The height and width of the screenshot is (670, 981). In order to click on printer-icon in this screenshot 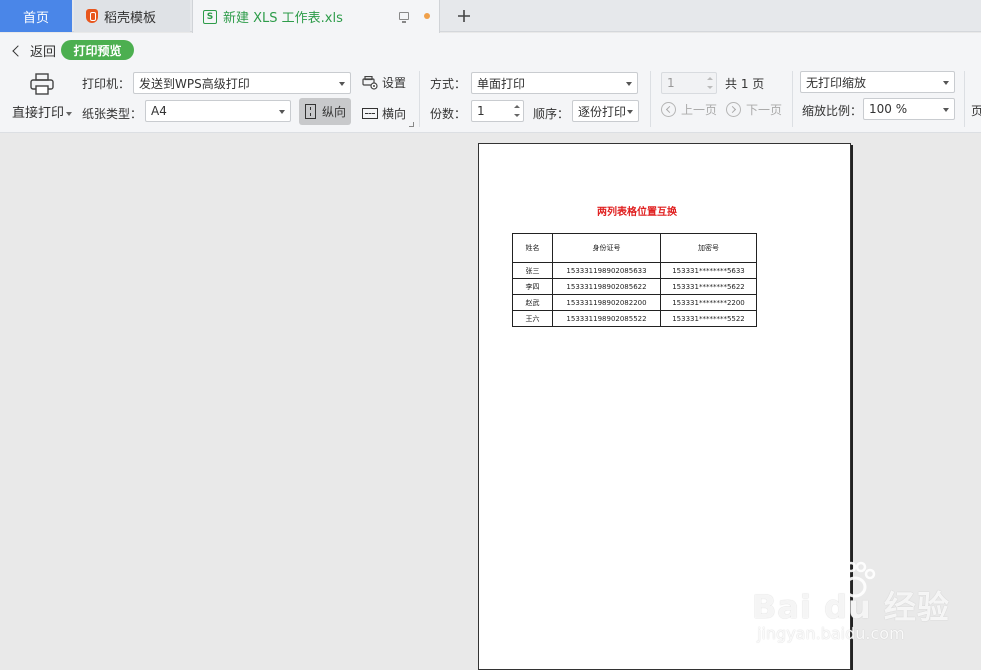, I will do `click(42, 84)`.